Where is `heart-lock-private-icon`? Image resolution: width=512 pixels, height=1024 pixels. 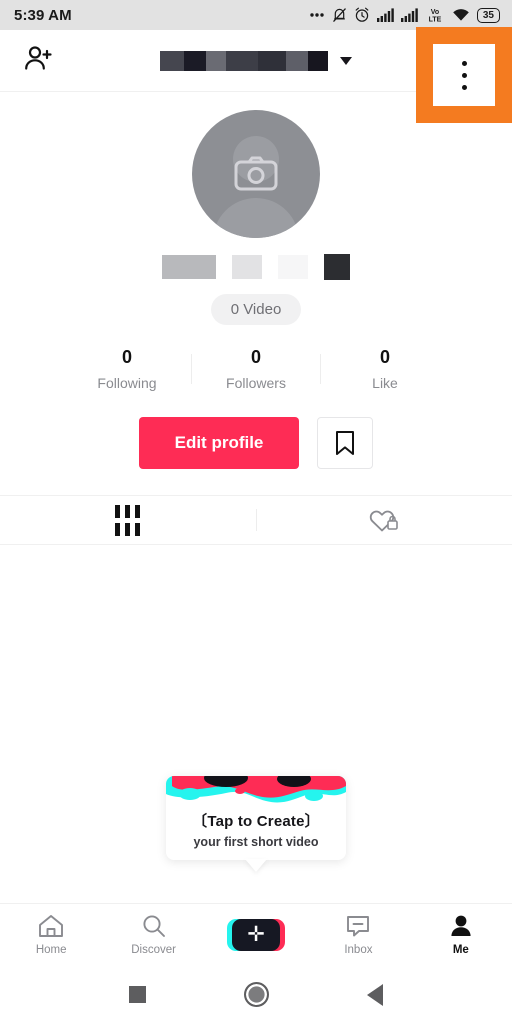 heart-lock-private-icon is located at coordinates (384, 521).